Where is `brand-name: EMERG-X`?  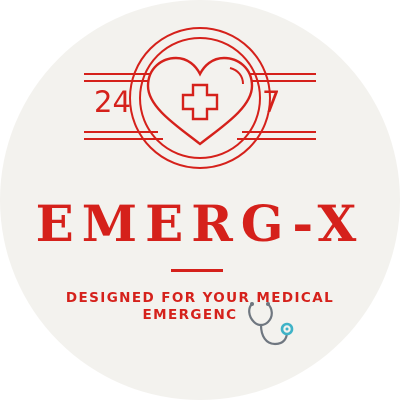 brand-name: EMERG-X is located at coordinates (200, 223).